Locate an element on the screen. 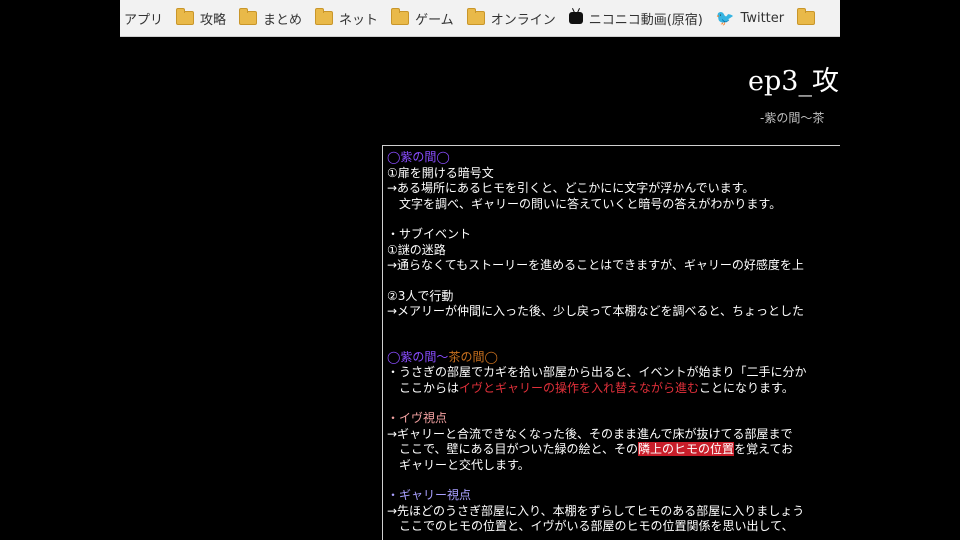 The height and width of the screenshot is (540, 960). guide-line: →ある場所にあるヒモを引くと、どこかにに文字が浮かんでいます。 is located at coordinates (571, 188).